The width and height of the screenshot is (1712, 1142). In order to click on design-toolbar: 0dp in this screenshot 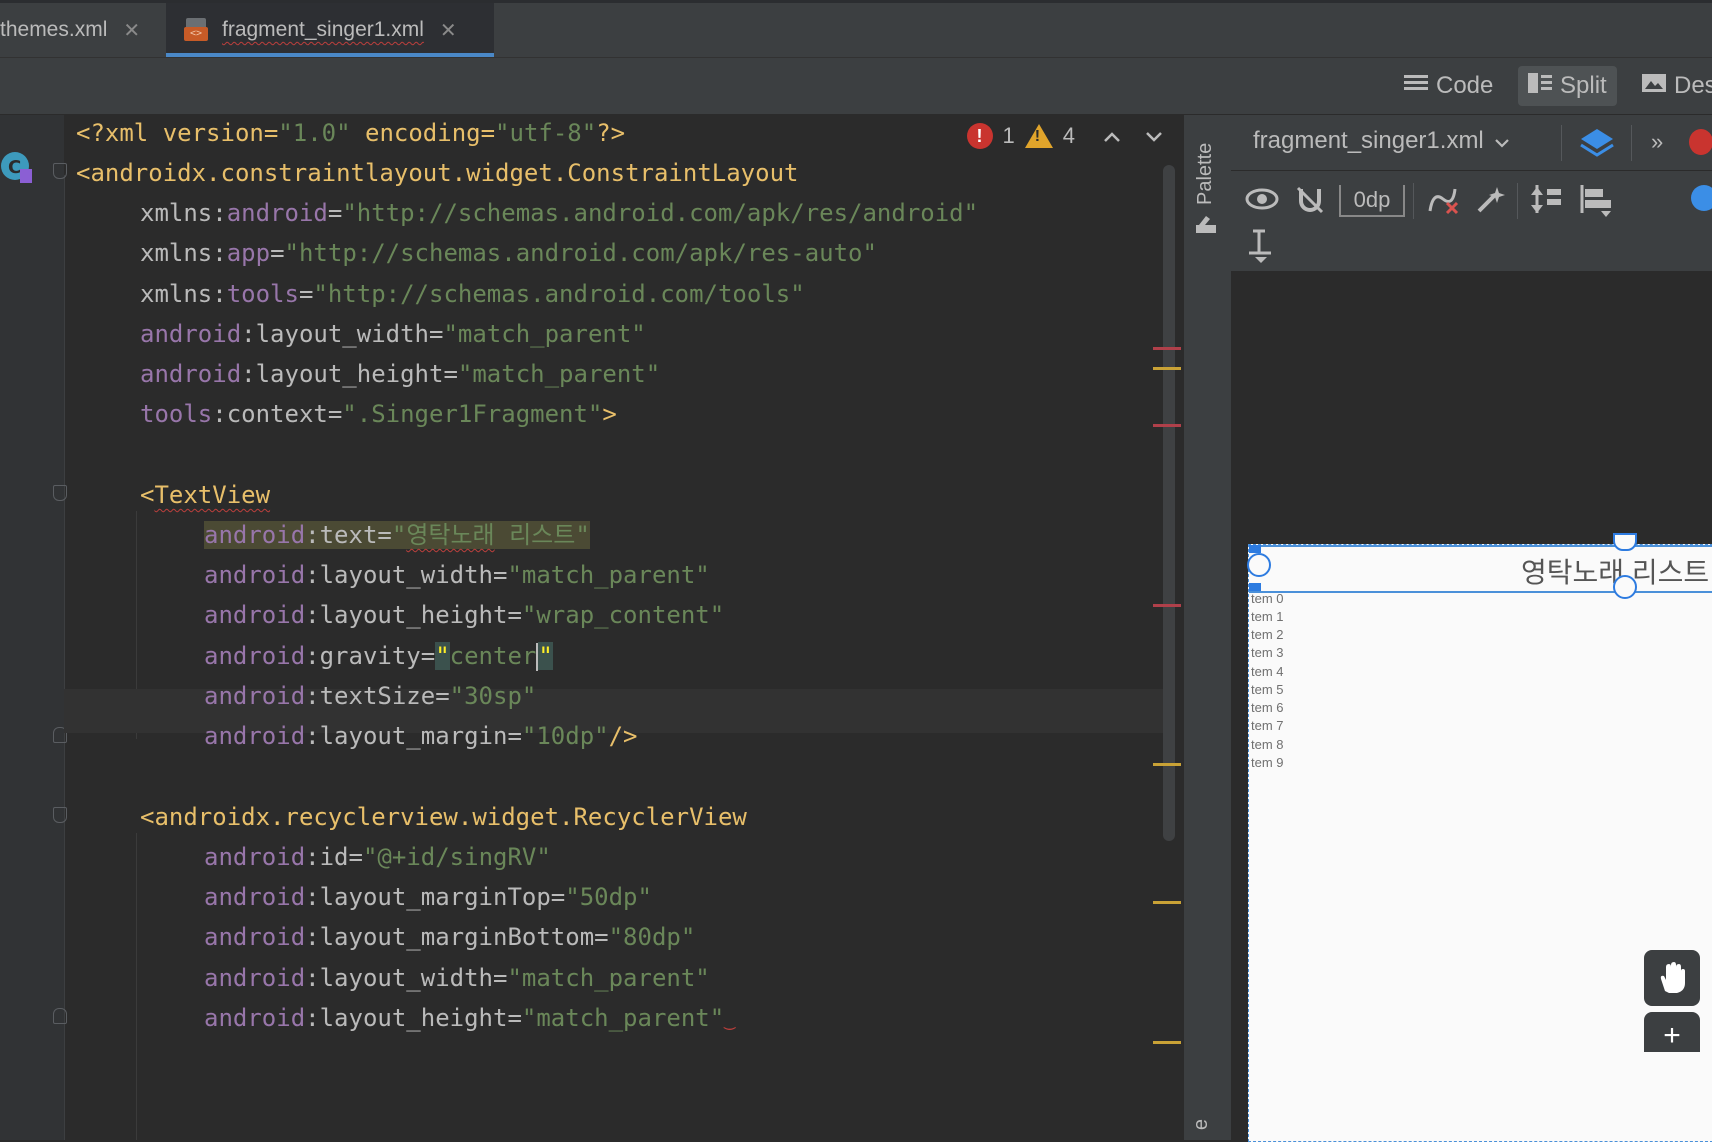, I will do `click(1471, 221)`.